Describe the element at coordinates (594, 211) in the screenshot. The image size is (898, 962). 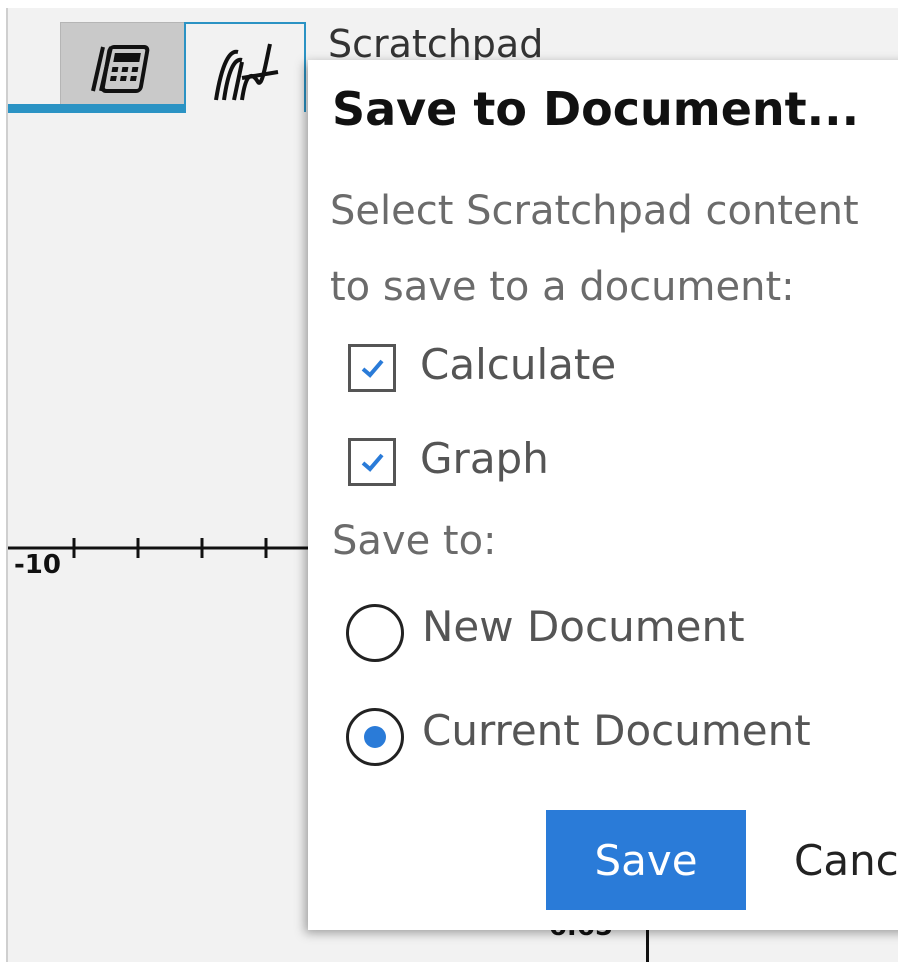
I see `dialog-instruction: Select Scratchpad content` at that location.